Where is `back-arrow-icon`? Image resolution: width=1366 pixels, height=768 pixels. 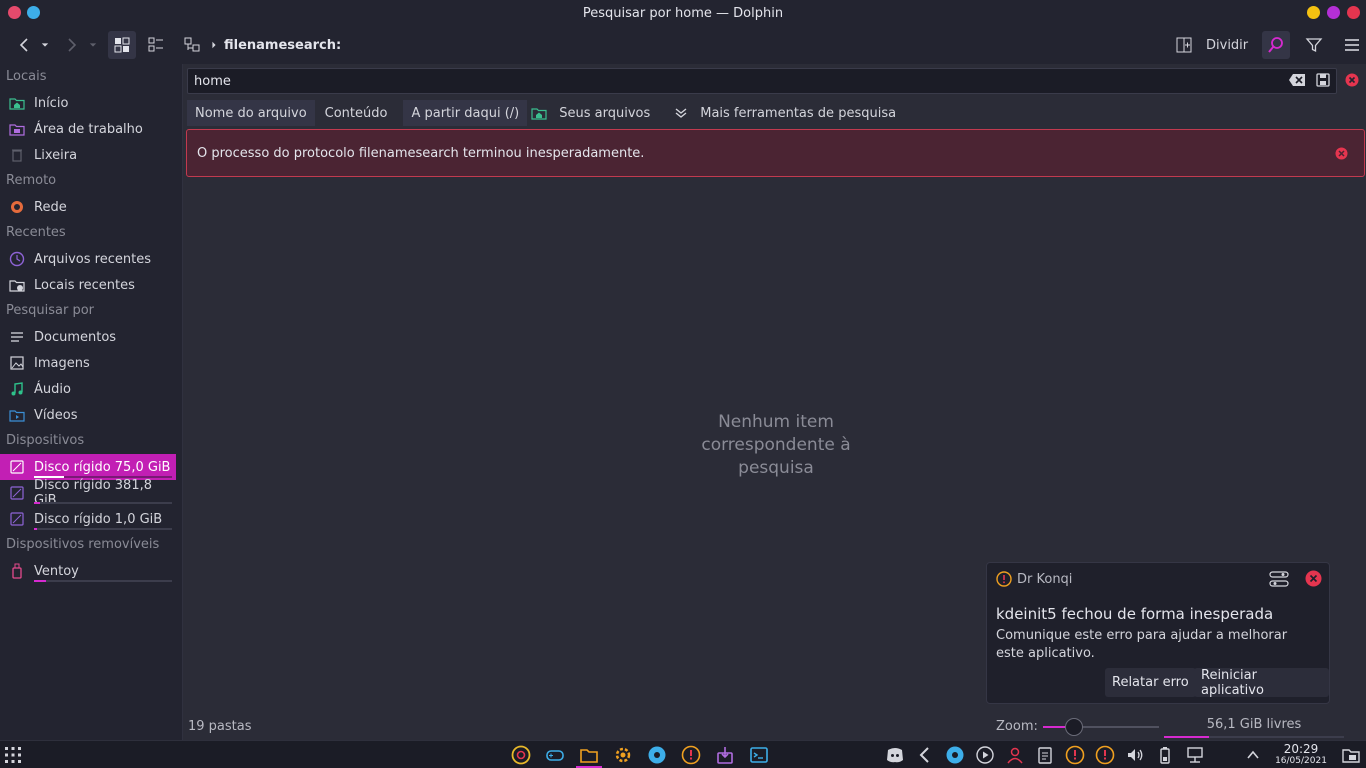
back-arrow-icon is located at coordinates (23, 45).